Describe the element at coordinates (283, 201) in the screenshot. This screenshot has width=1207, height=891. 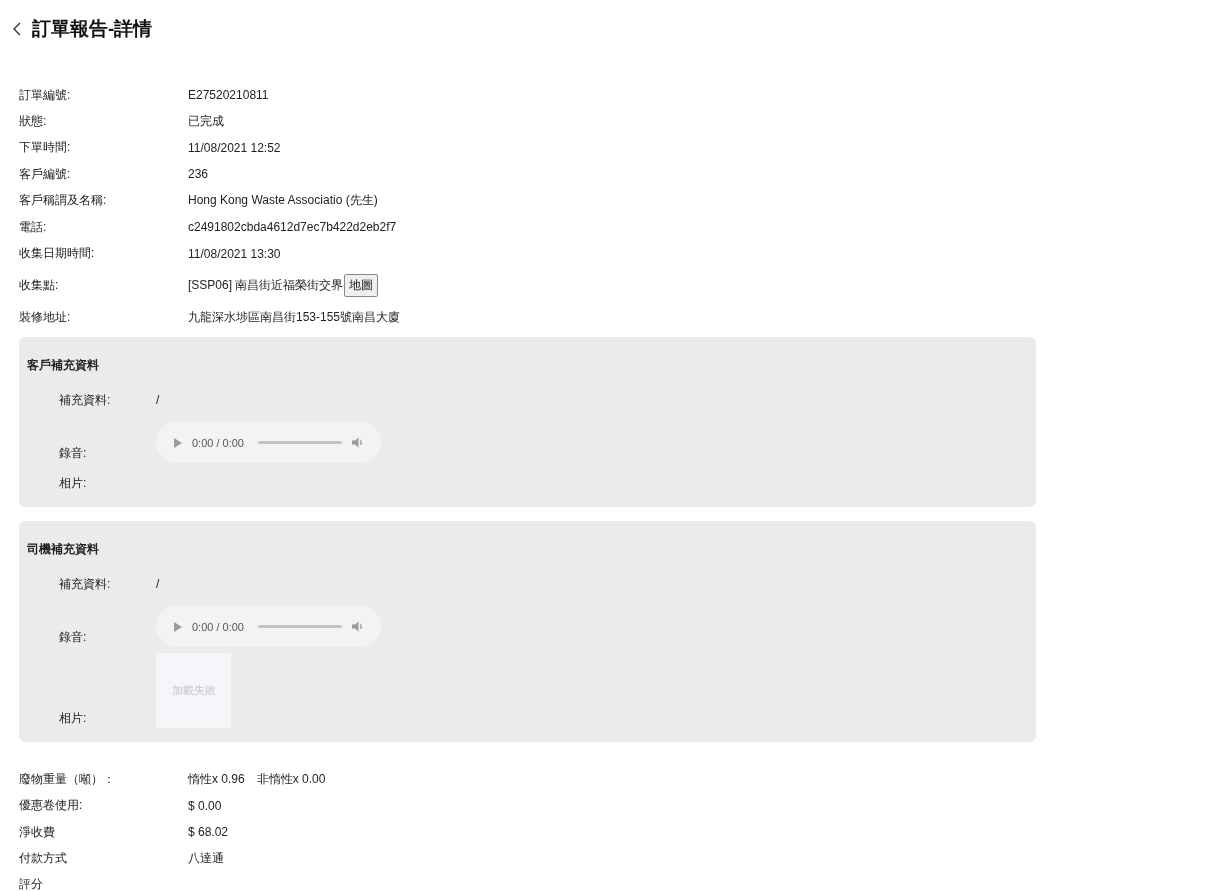
I see `field-value: Hong Kong Waste Associatio (先生)` at that location.